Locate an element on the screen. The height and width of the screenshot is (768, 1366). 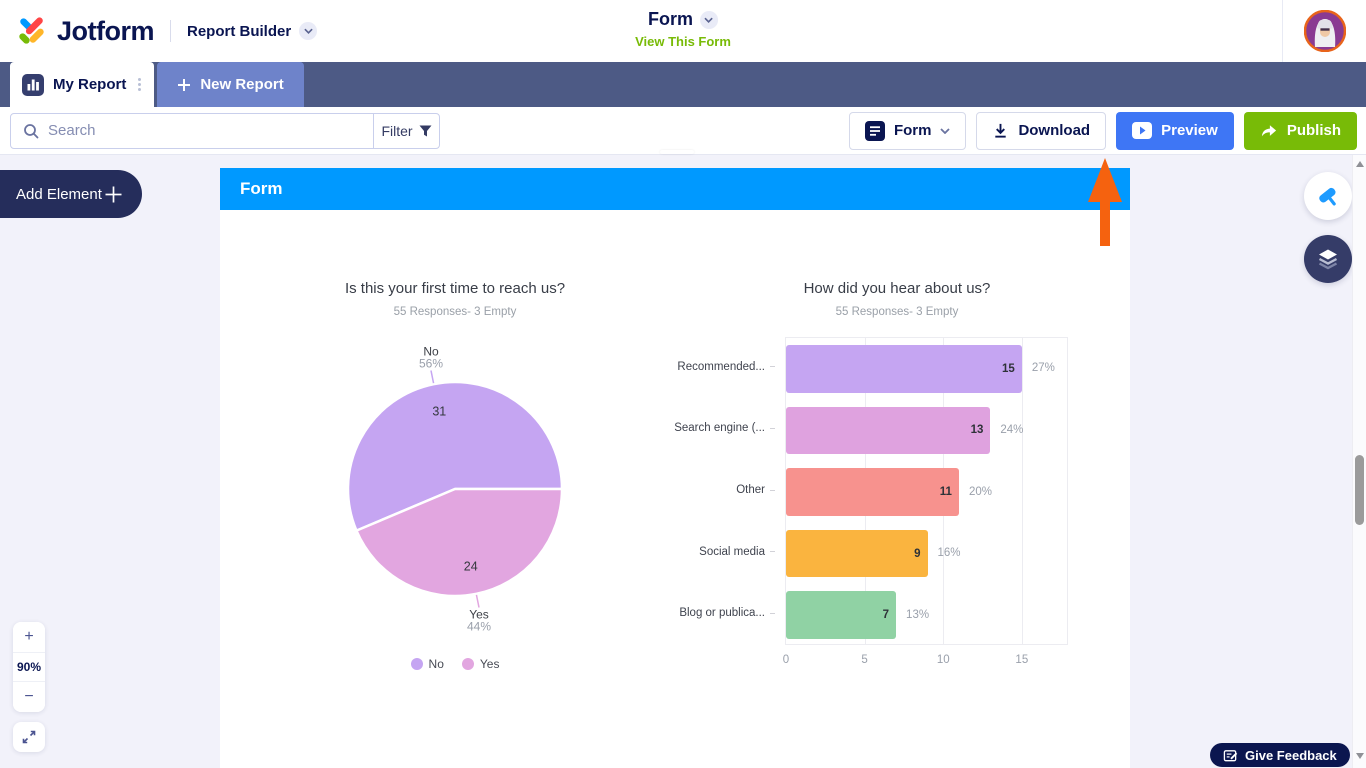
legend-label: No is located at coordinates (436, 664).